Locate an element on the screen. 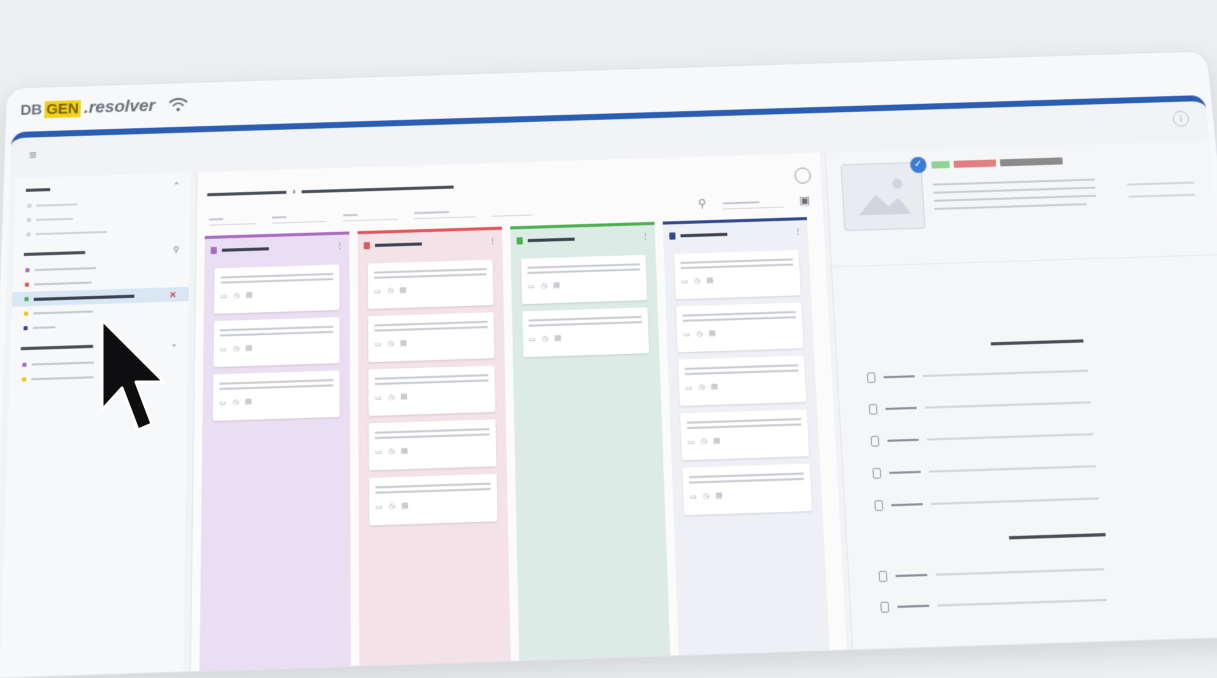  search-icon: ⚲ is located at coordinates (702, 203).